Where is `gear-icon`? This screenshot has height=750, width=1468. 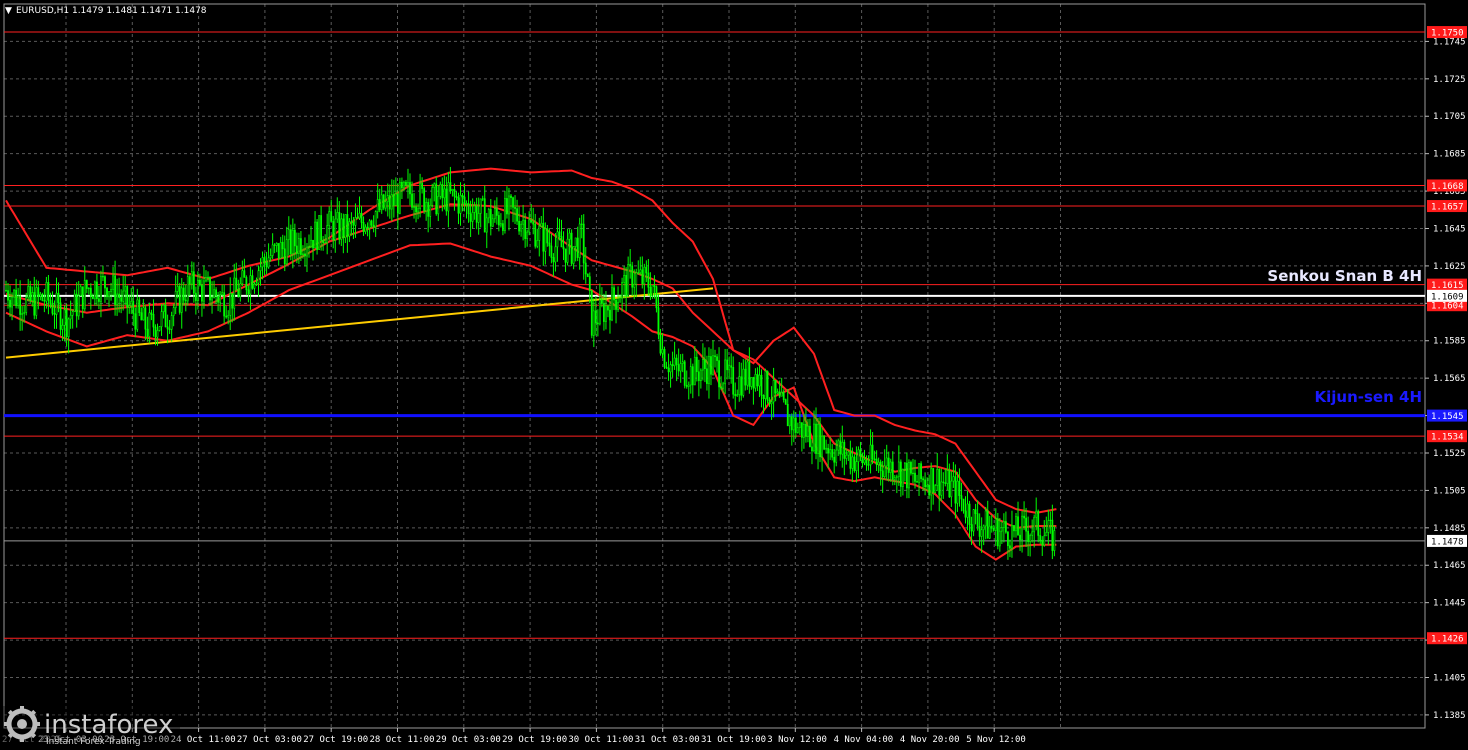
gear-icon is located at coordinates (22, 724).